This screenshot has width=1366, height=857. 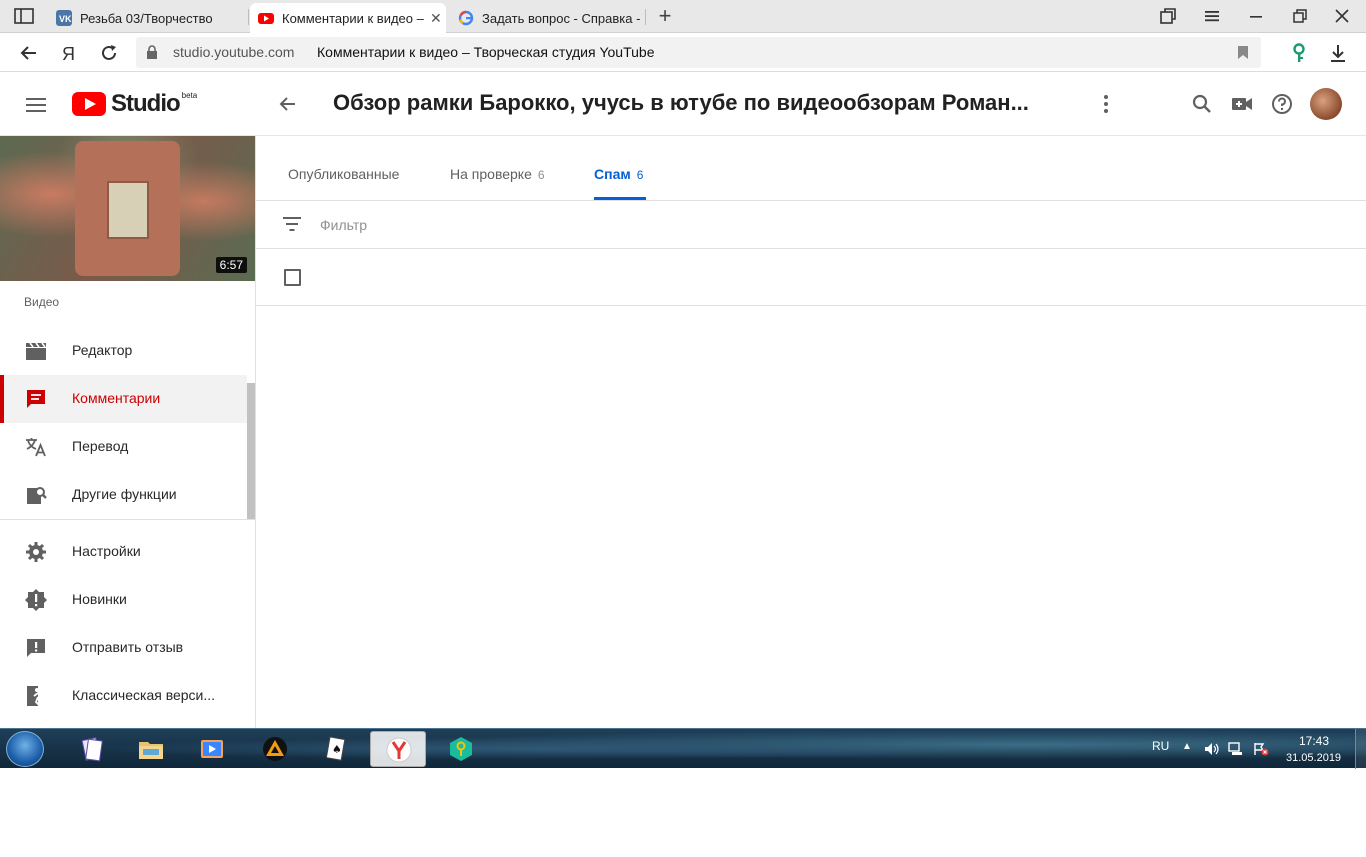 What do you see at coordinates (1299, 53) in the screenshot?
I see `password-key-icon` at bounding box center [1299, 53].